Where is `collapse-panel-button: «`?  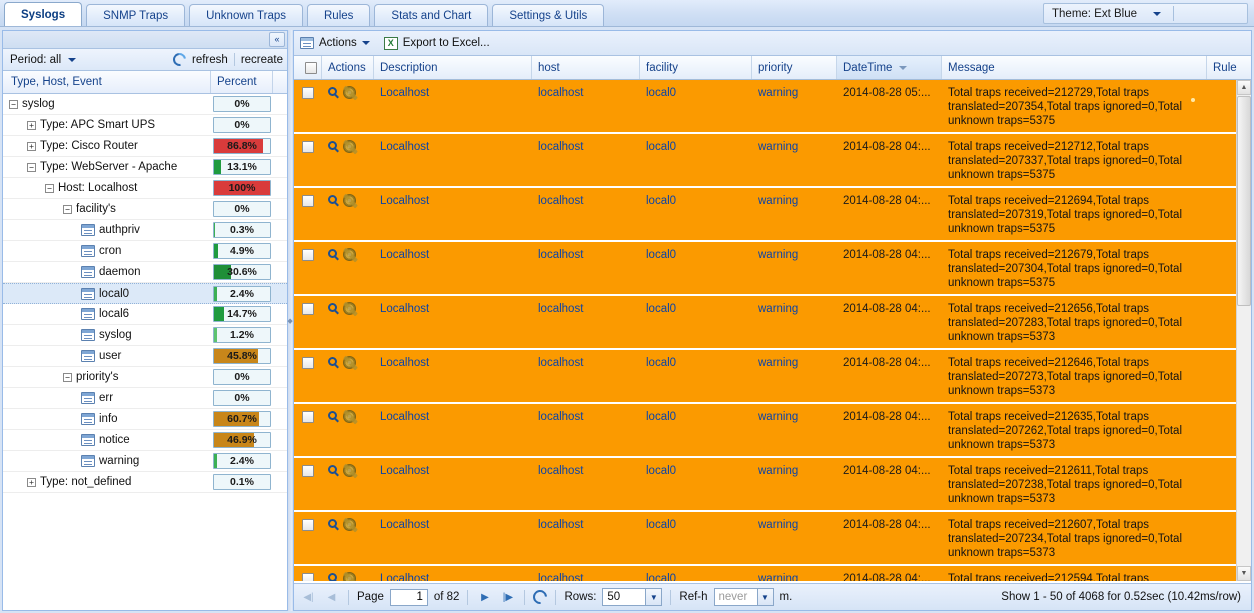
collapse-panel-button: « is located at coordinates (277, 39).